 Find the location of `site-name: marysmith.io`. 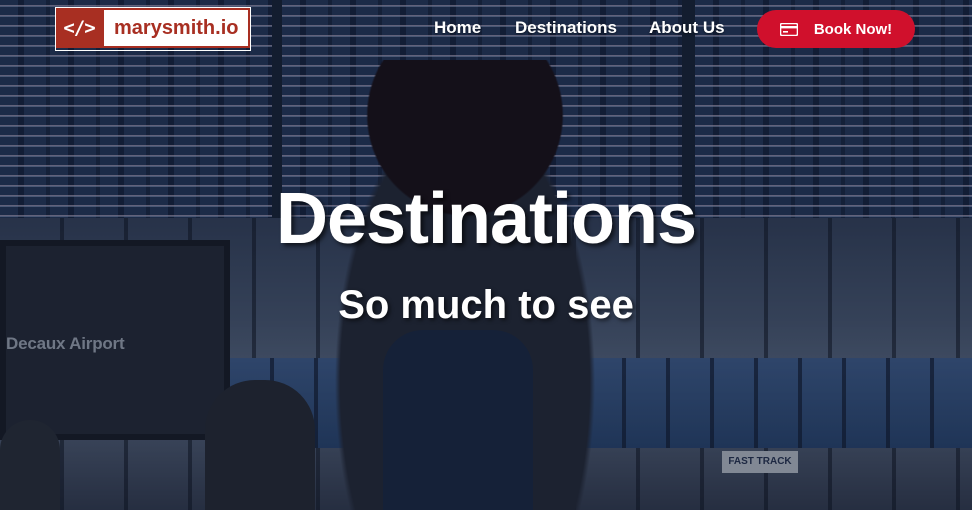

site-name: marysmith.io is located at coordinates (176, 28).